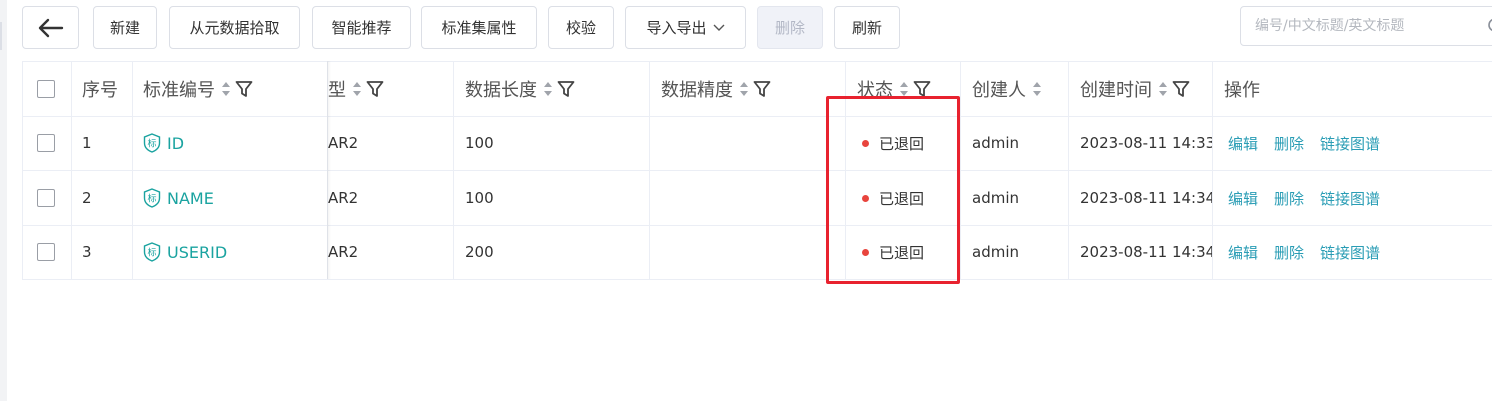 The width and height of the screenshot is (1492, 401). I want to click on row-index: 2, so click(87, 198).